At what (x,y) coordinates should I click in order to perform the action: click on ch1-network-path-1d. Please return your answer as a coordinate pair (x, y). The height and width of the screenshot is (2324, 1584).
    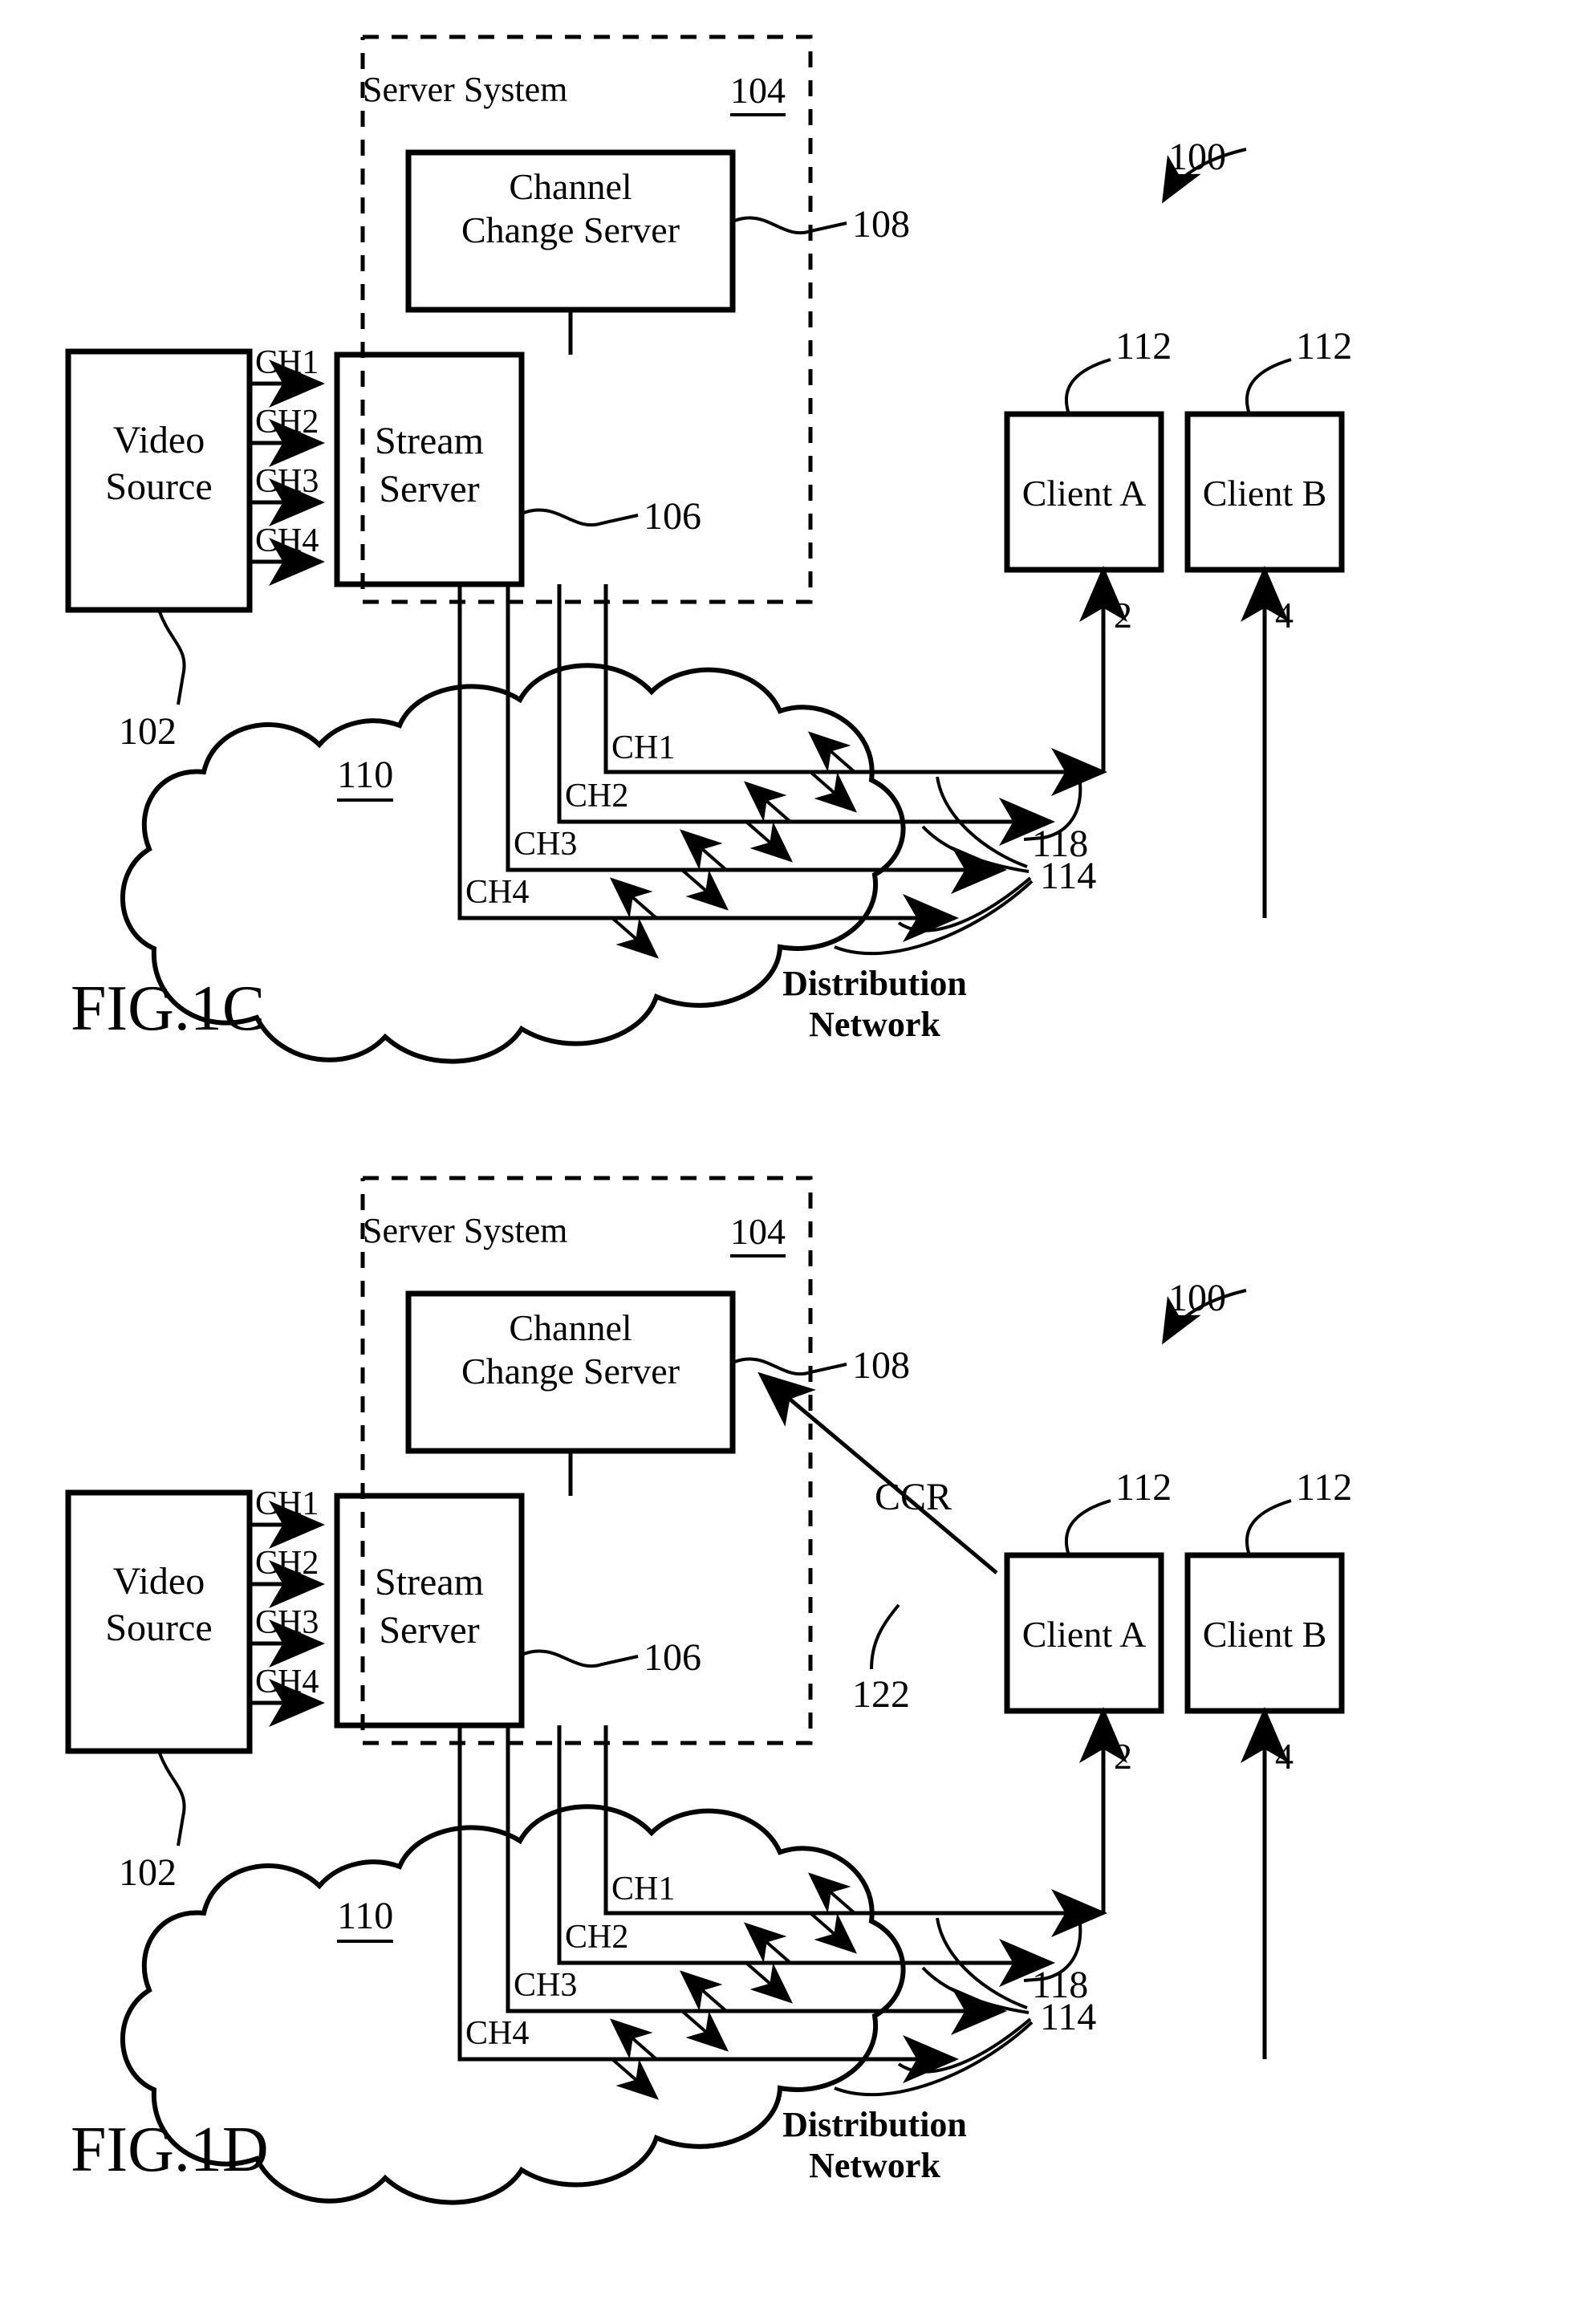
    Looking at the image, I should click on (855, 1831).